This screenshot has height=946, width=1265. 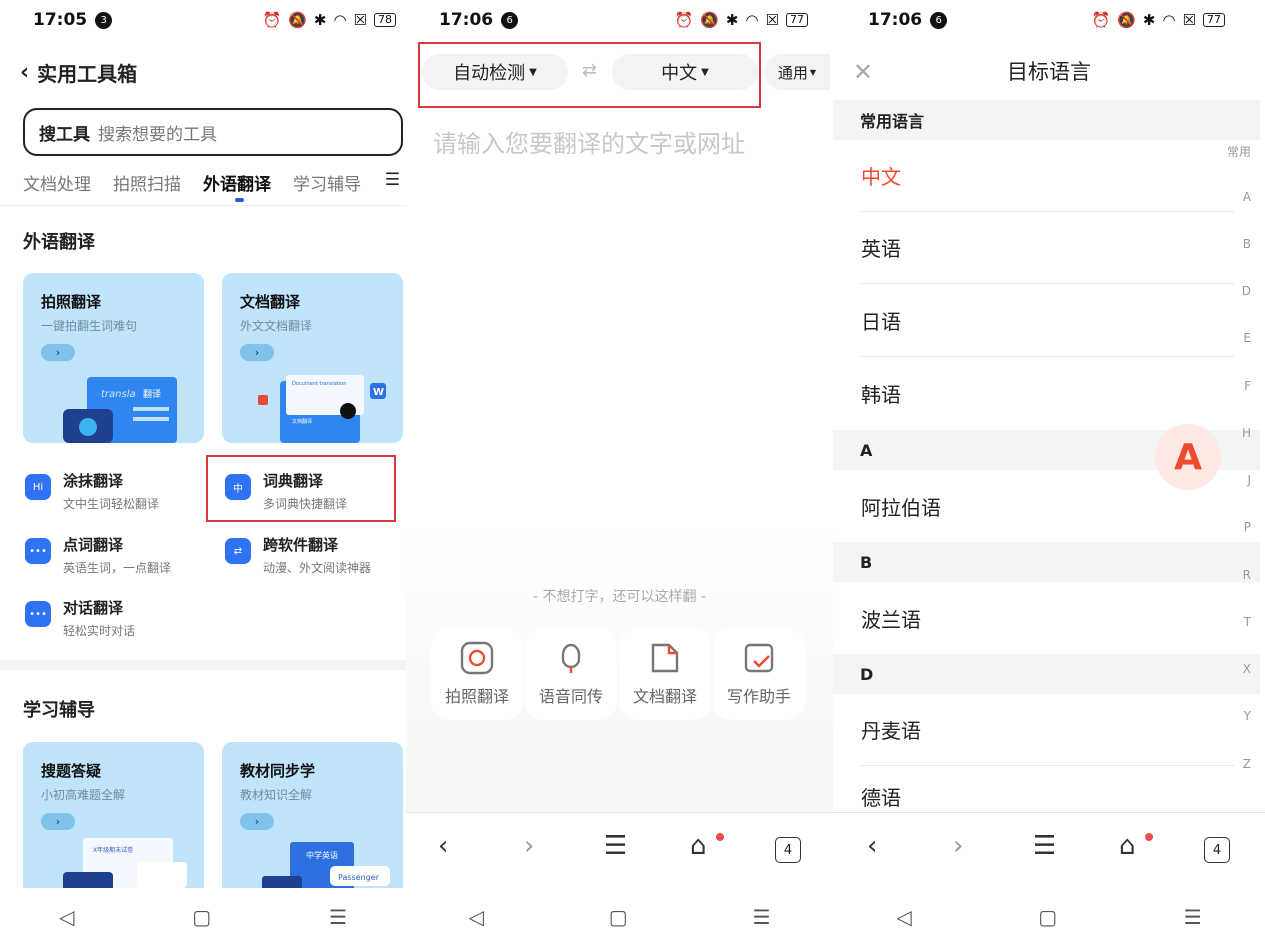 What do you see at coordinates (312, 827) in the screenshot?
I see `card-textbook-study: 教材同步学 教材知识全解 › 中学英语 Passenger` at bounding box center [312, 827].